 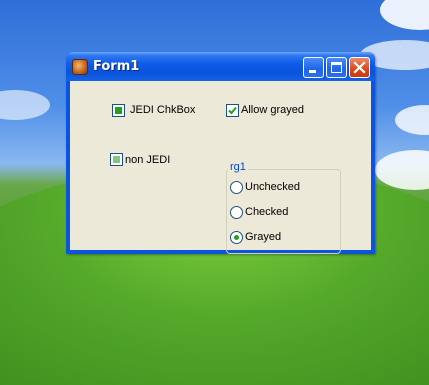 I want to click on window-title: Form1, so click(x=116, y=66).